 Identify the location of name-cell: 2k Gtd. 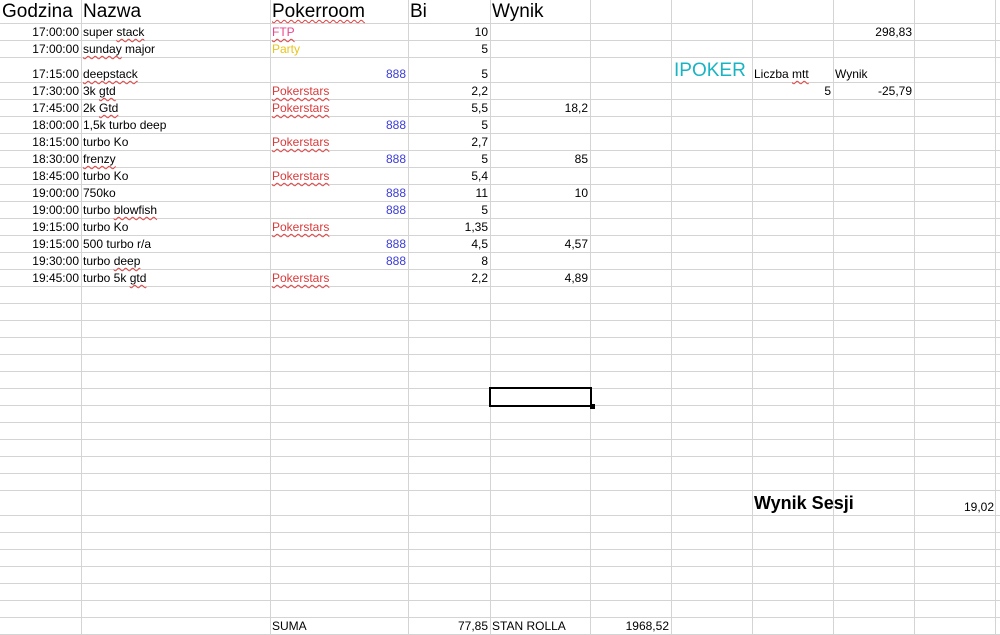
(175, 108).